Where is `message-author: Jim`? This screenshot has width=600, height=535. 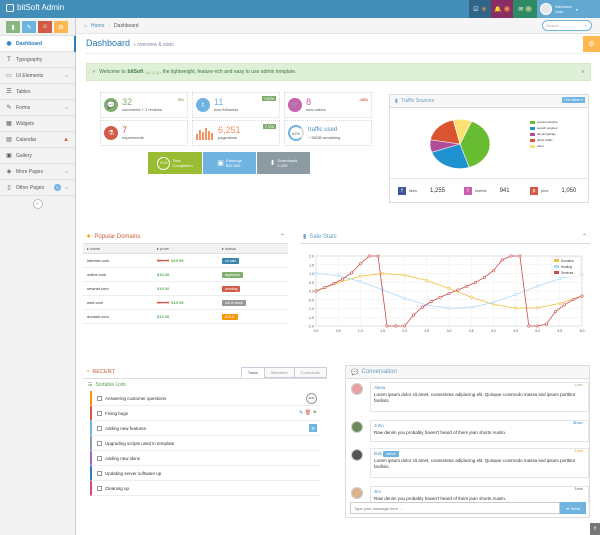
message-author: Jim is located at coordinates (377, 491).